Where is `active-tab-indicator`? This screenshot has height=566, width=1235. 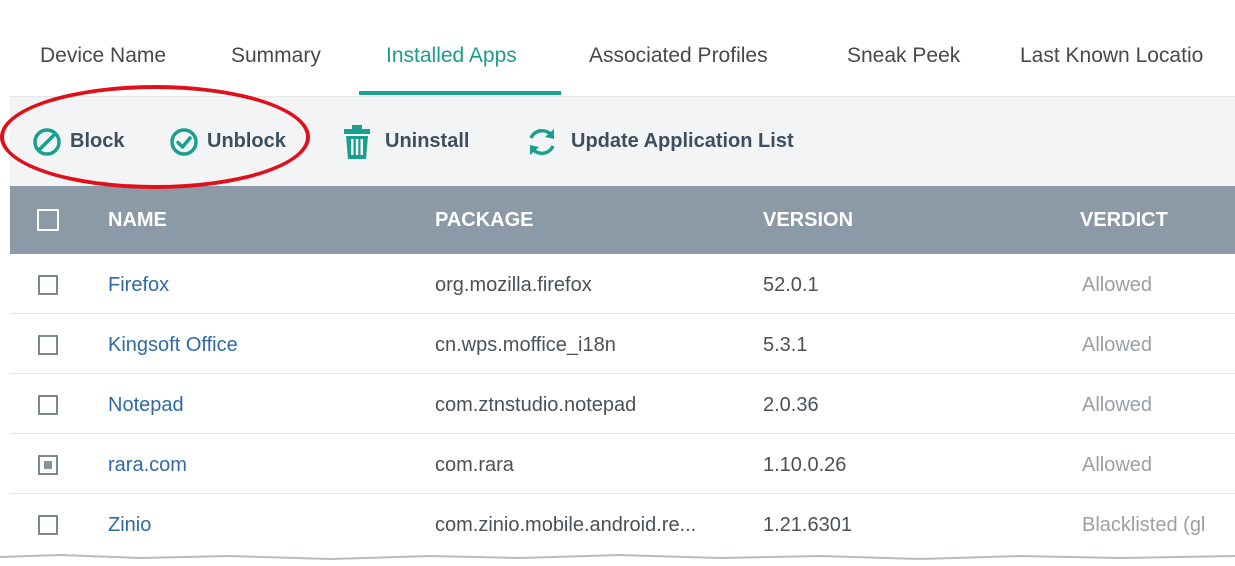 active-tab-indicator is located at coordinates (460, 93).